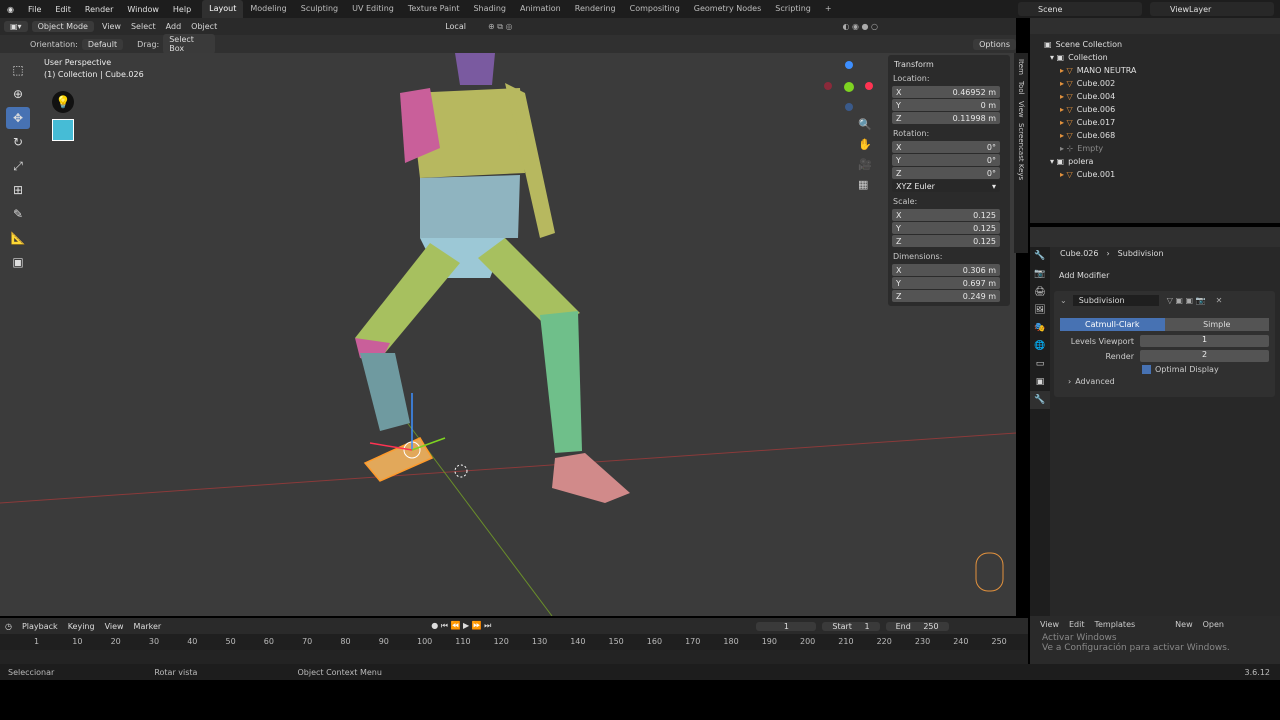  What do you see at coordinates (946, 283) in the screenshot?
I see `dimensions-y-field: Y 0.697 m` at bounding box center [946, 283].